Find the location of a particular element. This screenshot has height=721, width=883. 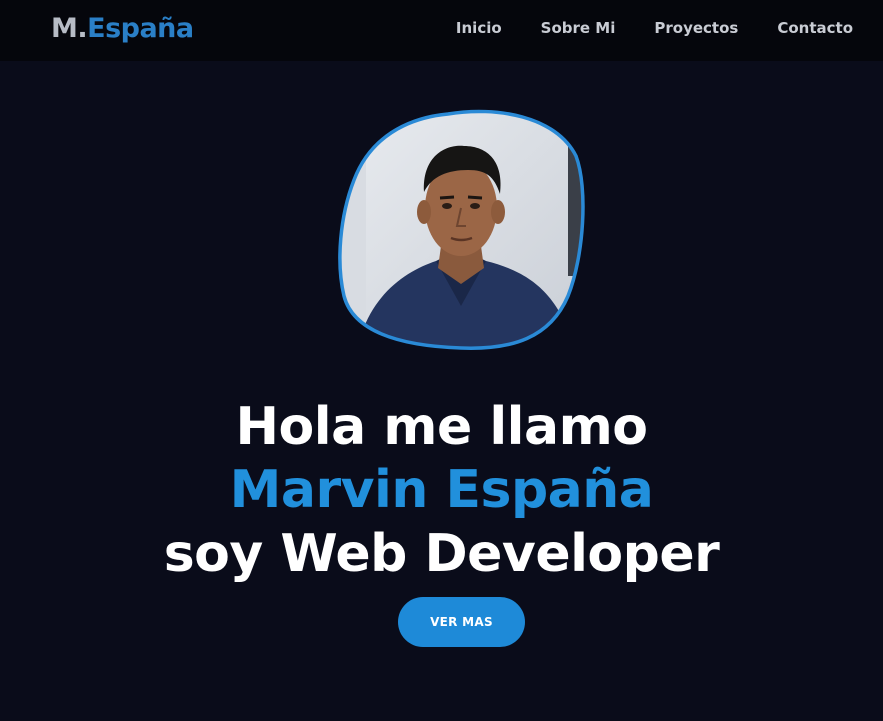

hero-name: Marvin España is located at coordinates (441, 490).